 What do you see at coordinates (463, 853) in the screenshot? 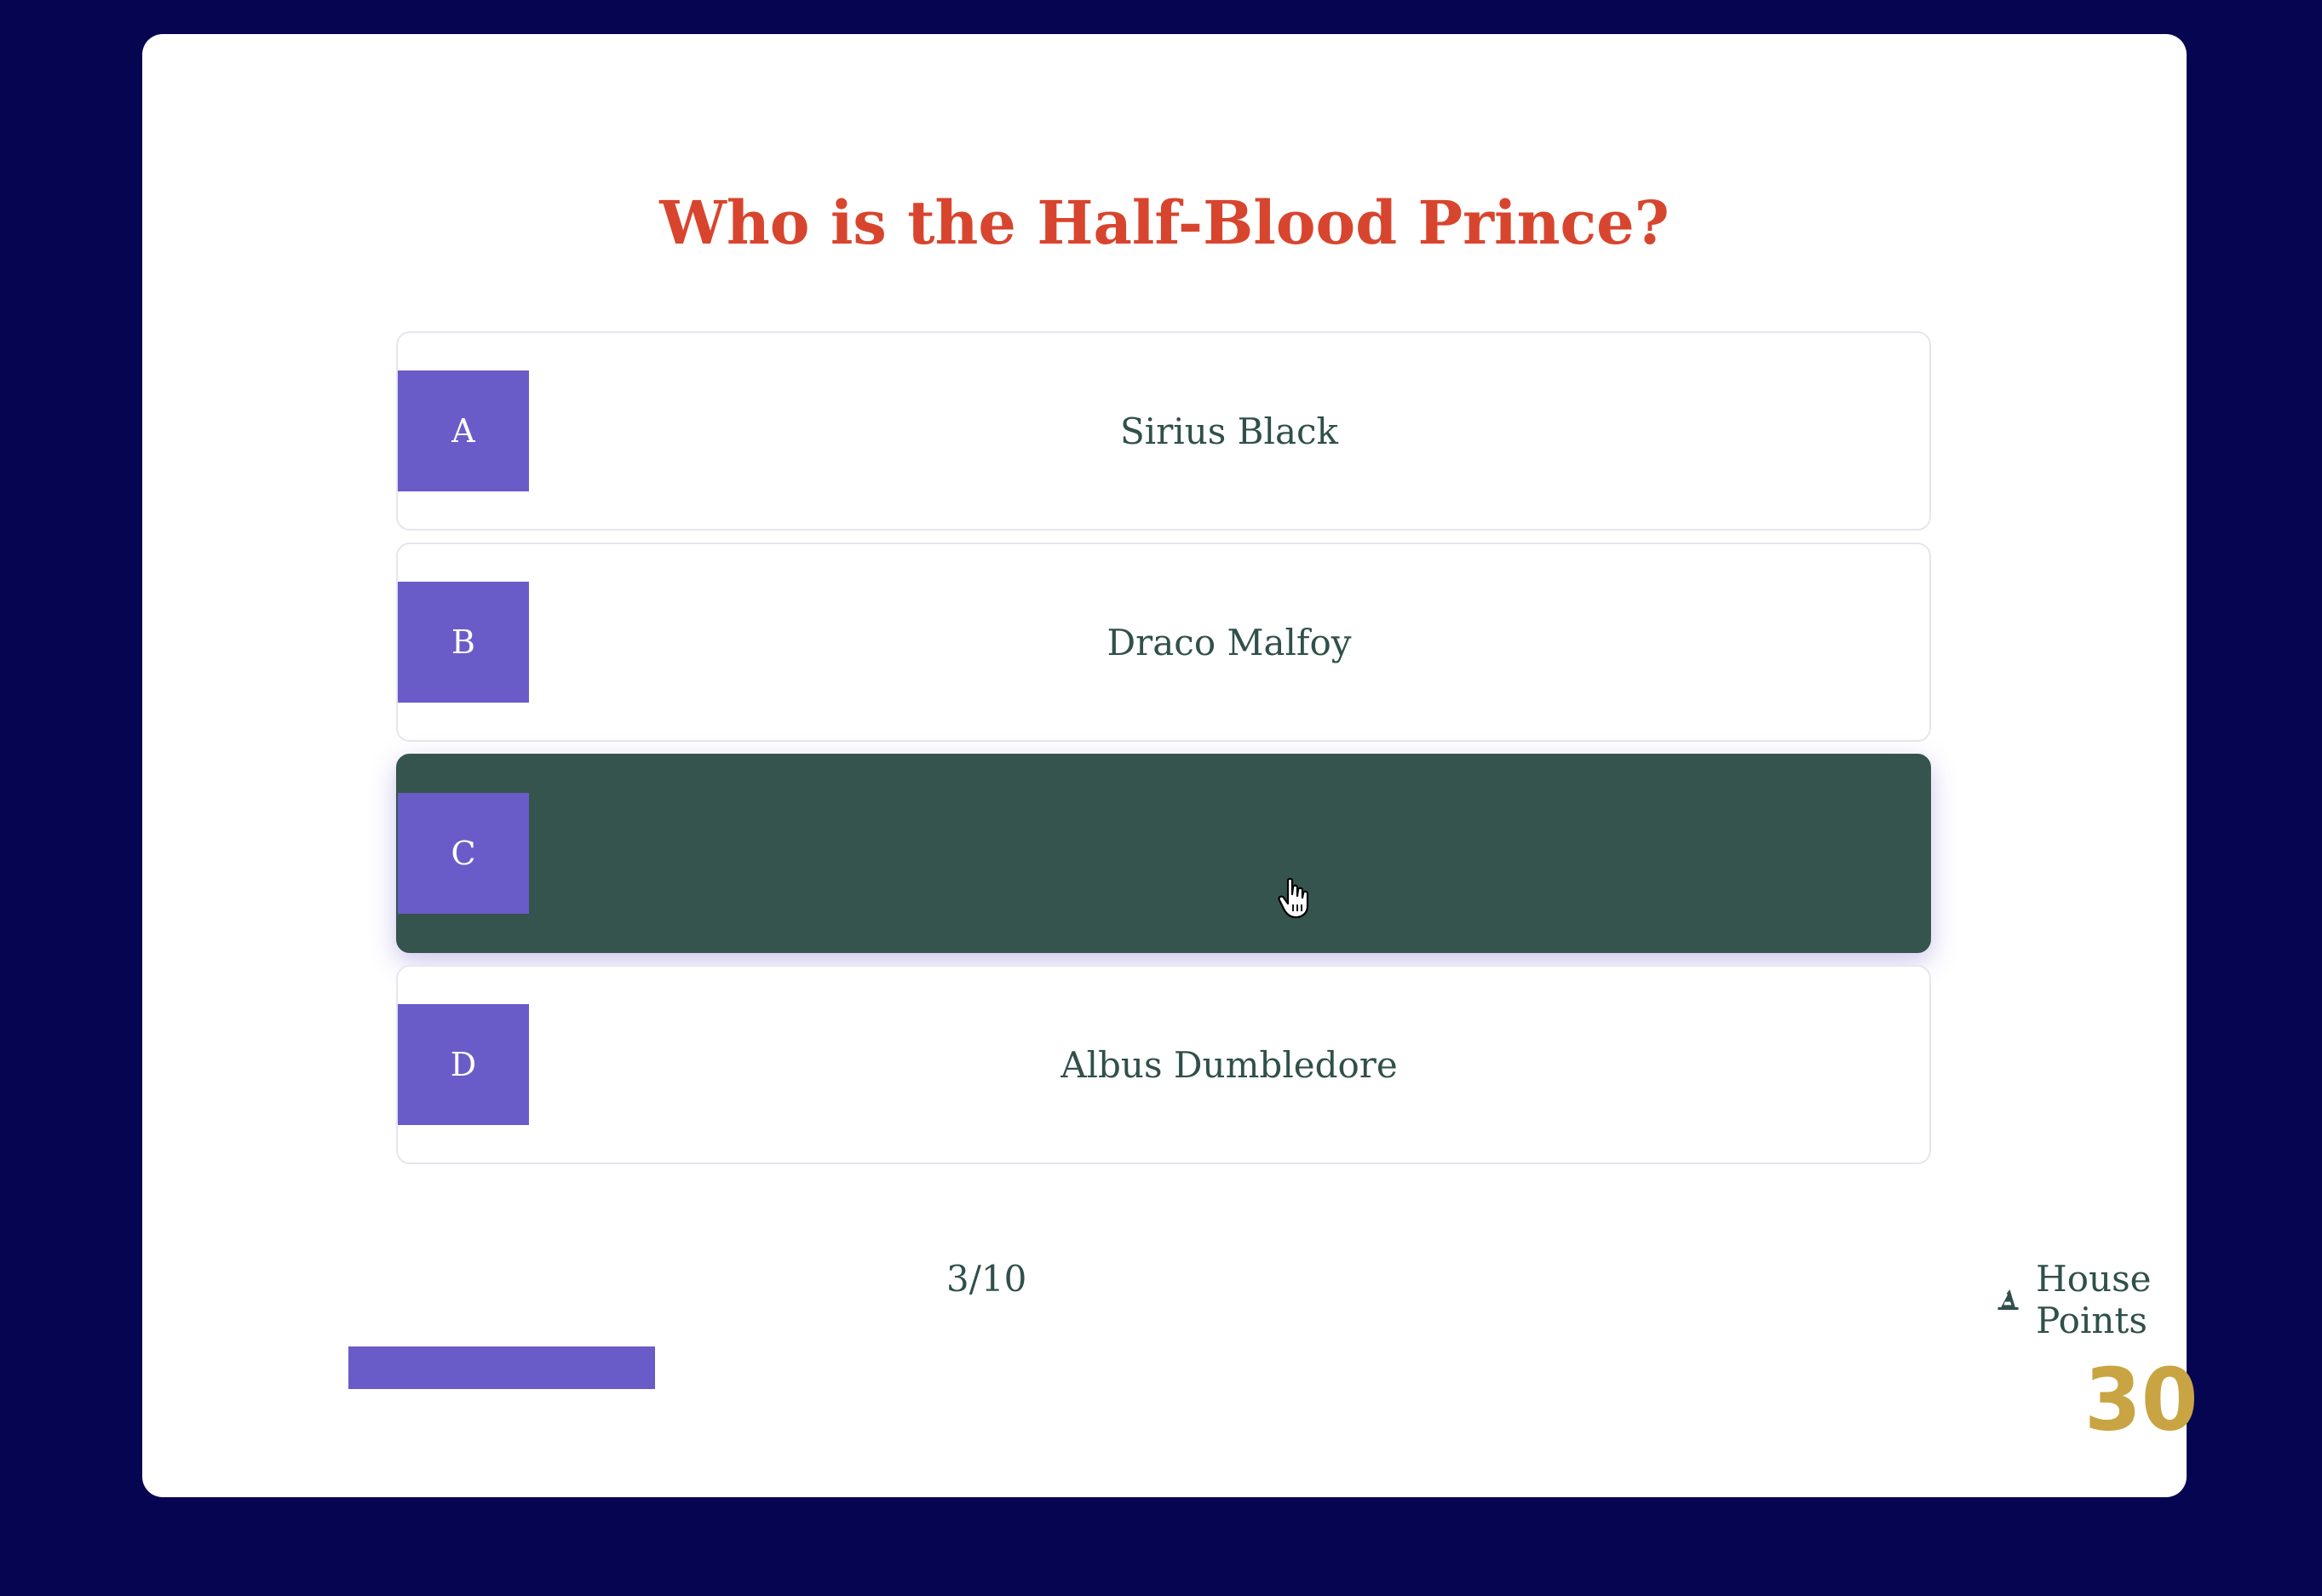
I see `option-letter: C` at bounding box center [463, 853].